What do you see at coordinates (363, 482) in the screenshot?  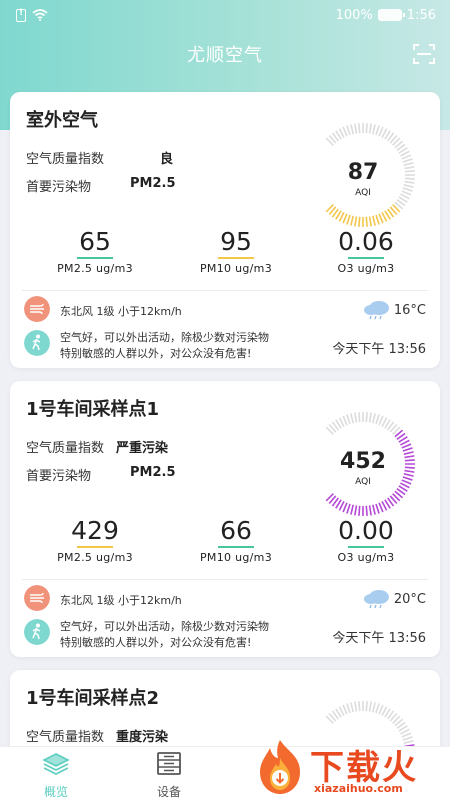 I see `aqi-unit: AQI` at bounding box center [363, 482].